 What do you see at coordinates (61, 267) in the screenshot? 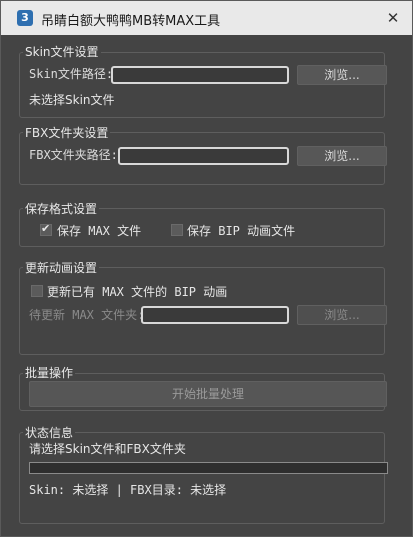
I see `update-group-title: 更新动画设置` at bounding box center [61, 267].